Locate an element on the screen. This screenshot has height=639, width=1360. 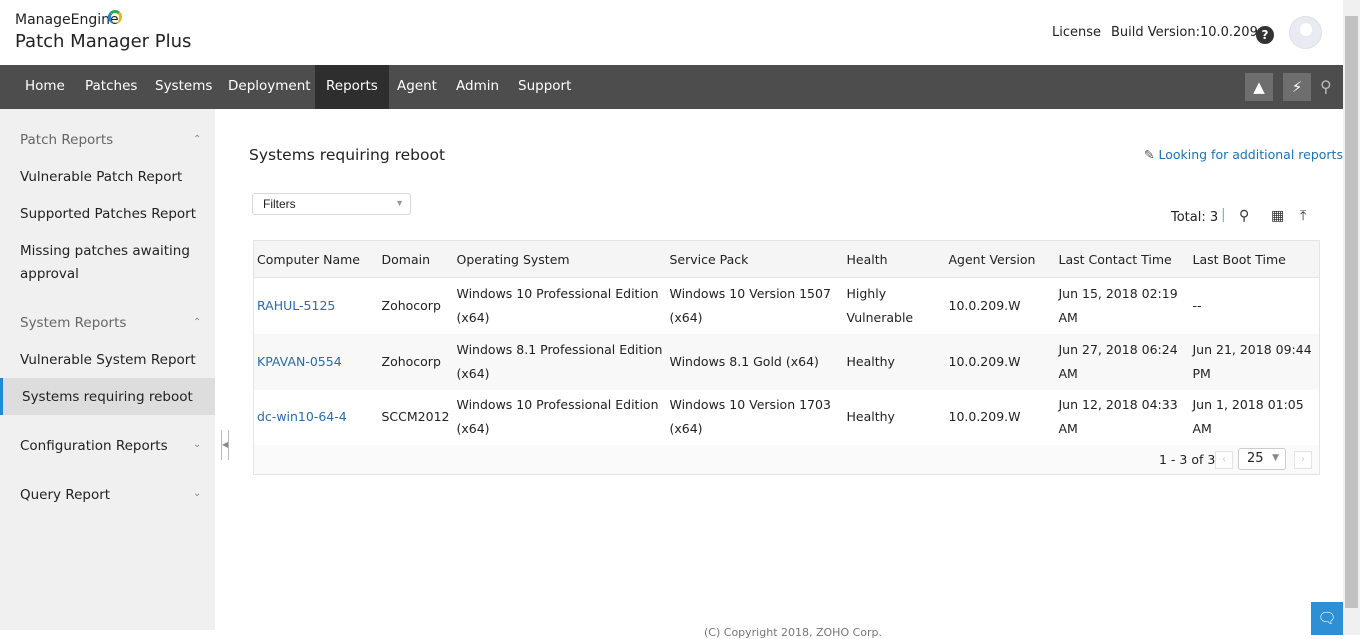
domain-cell: SCCM2012 is located at coordinates (415, 417).